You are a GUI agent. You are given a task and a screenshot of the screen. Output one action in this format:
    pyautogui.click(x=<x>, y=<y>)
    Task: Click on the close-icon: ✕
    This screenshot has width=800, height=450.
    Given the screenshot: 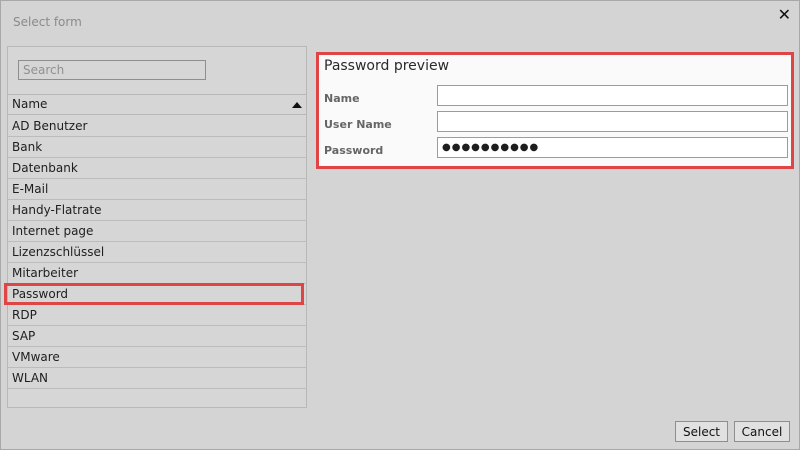 What is the action you would take?
    pyautogui.click(x=784, y=14)
    